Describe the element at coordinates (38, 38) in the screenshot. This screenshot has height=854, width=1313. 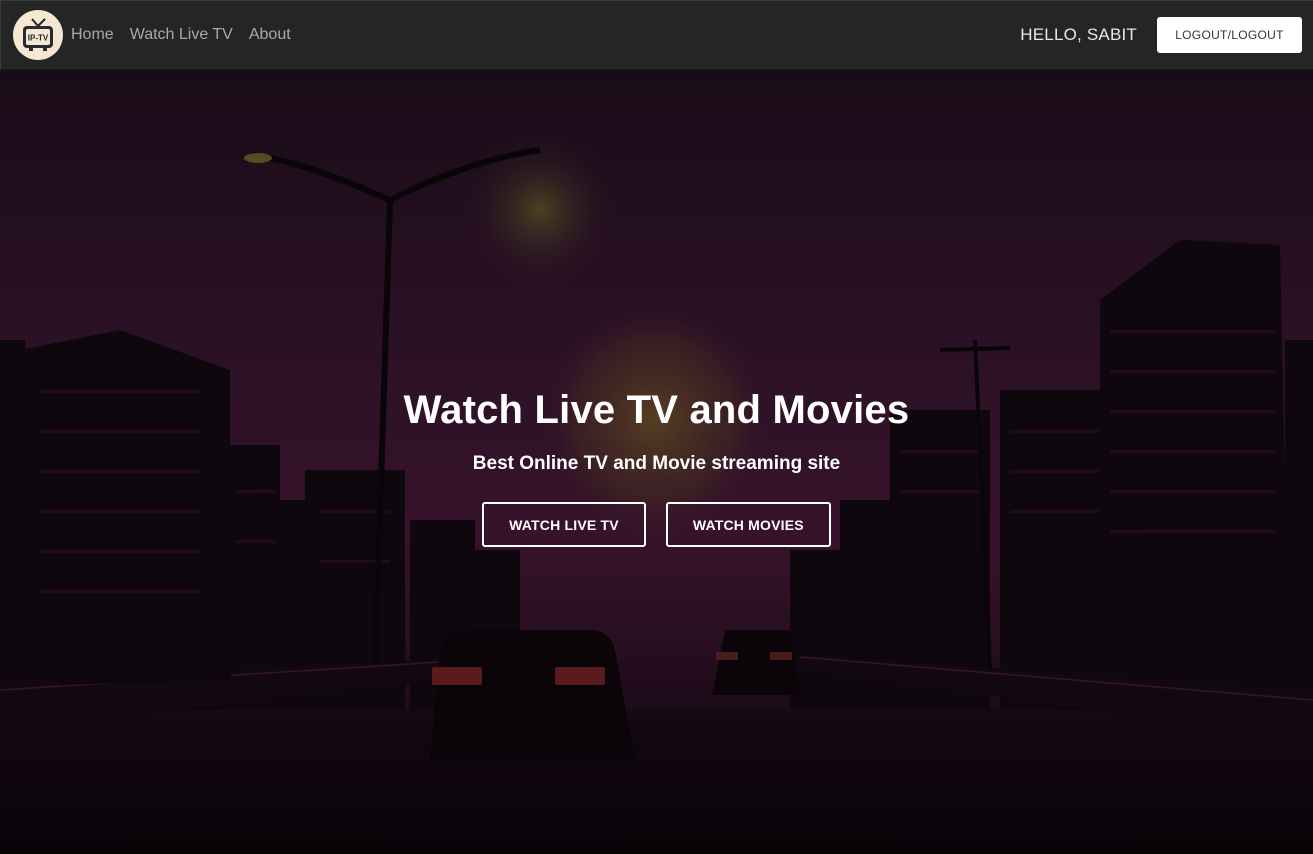
I see `logo-text: IP-TV` at that location.